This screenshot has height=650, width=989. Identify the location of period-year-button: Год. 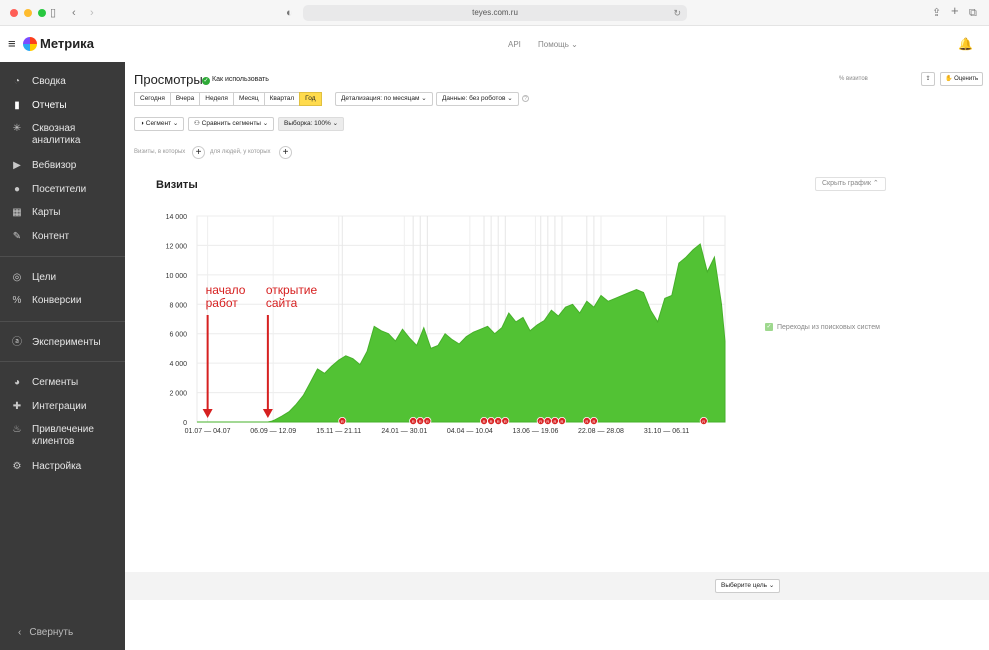
(310, 99).